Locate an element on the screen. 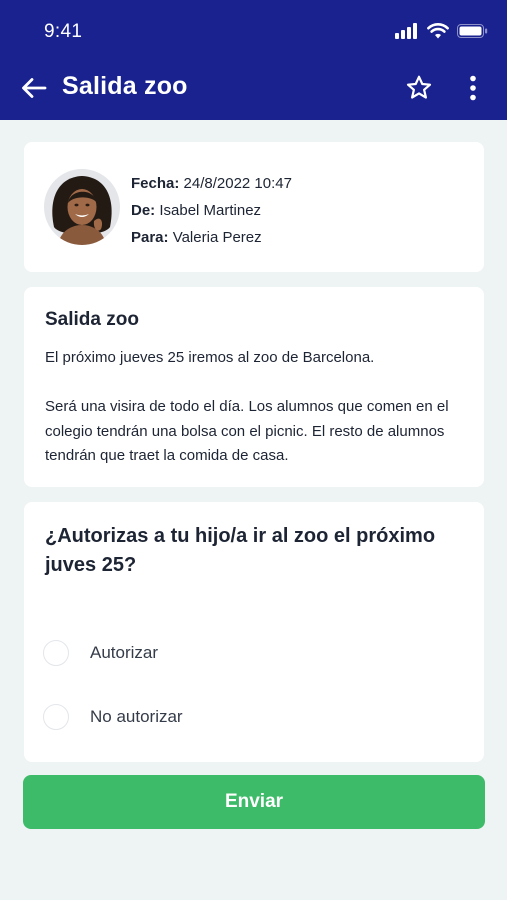 The image size is (507, 900). app-bar: 9:41 Salida zoo is located at coordinates (253, 60).